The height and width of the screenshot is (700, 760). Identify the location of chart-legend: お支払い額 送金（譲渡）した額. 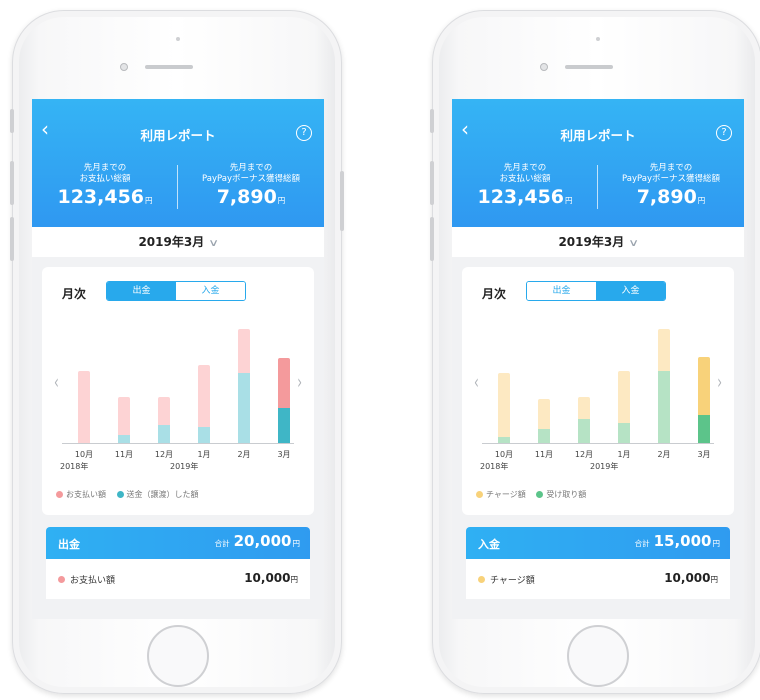
(131, 494).